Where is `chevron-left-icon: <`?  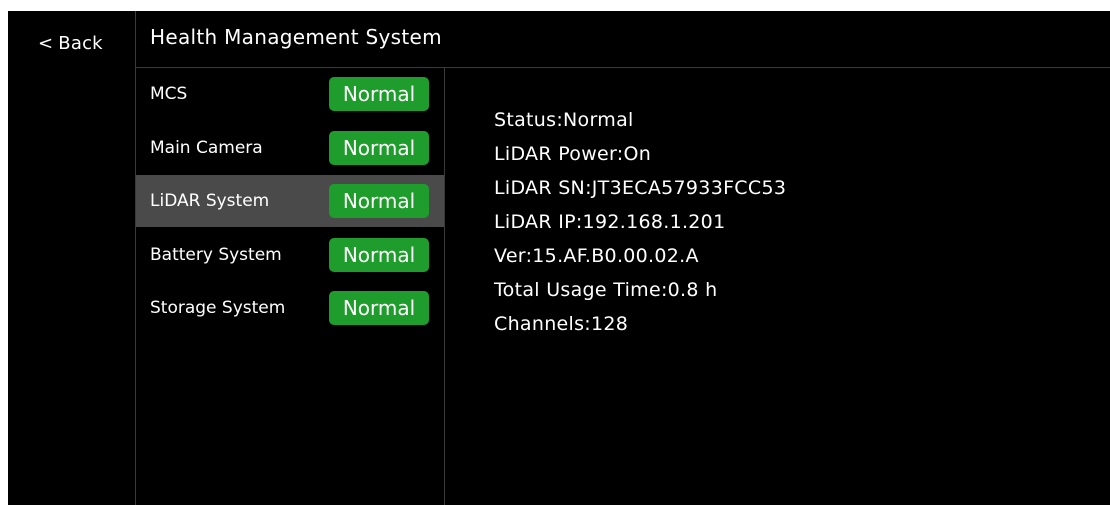 chevron-left-icon: < is located at coordinates (46, 43).